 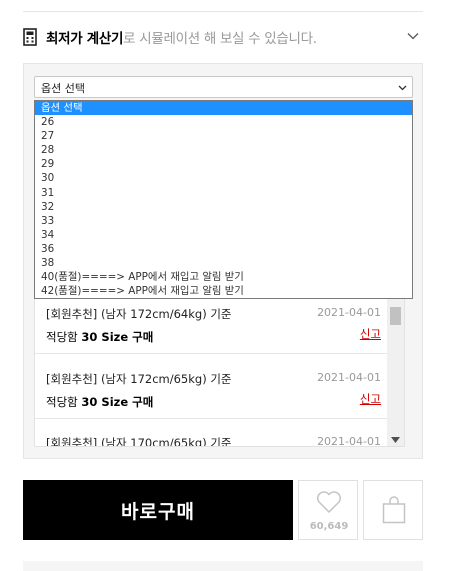 I want to click on scroll-down-arrow-icon, so click(x=395, y=440).